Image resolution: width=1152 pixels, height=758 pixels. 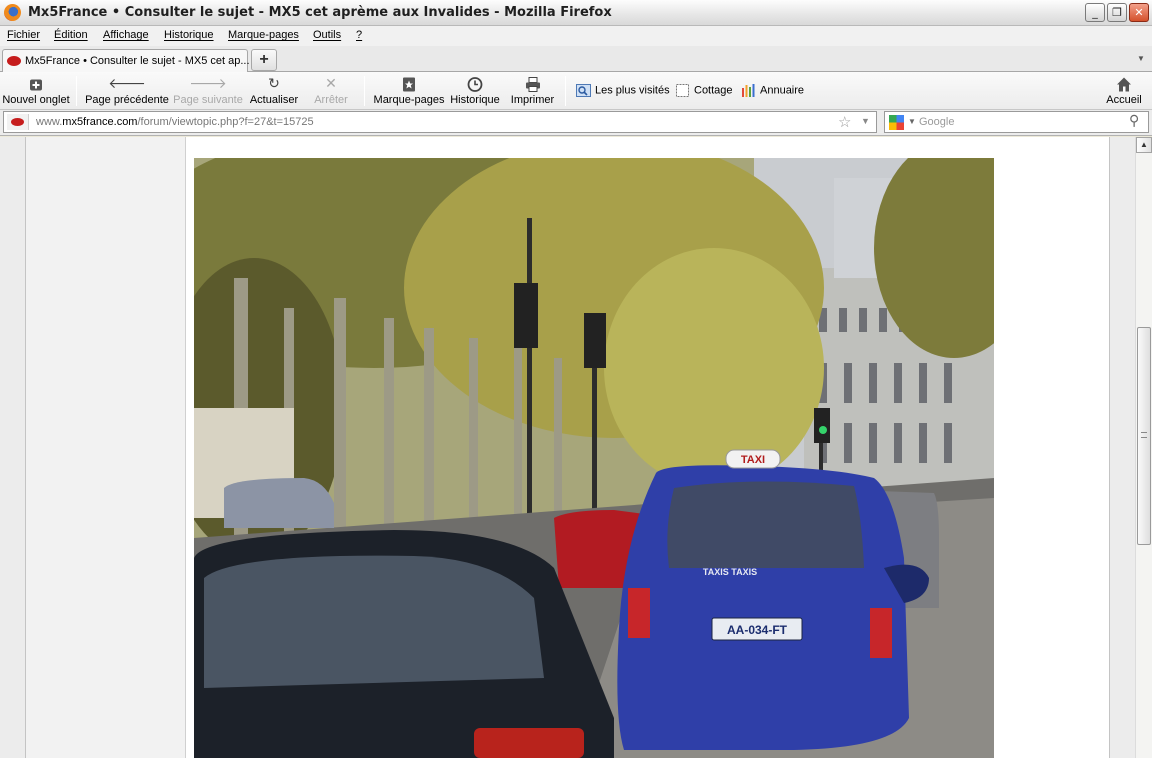 I want to click on stop-button: ✕ Arrêter, so click(x=331, y=92).